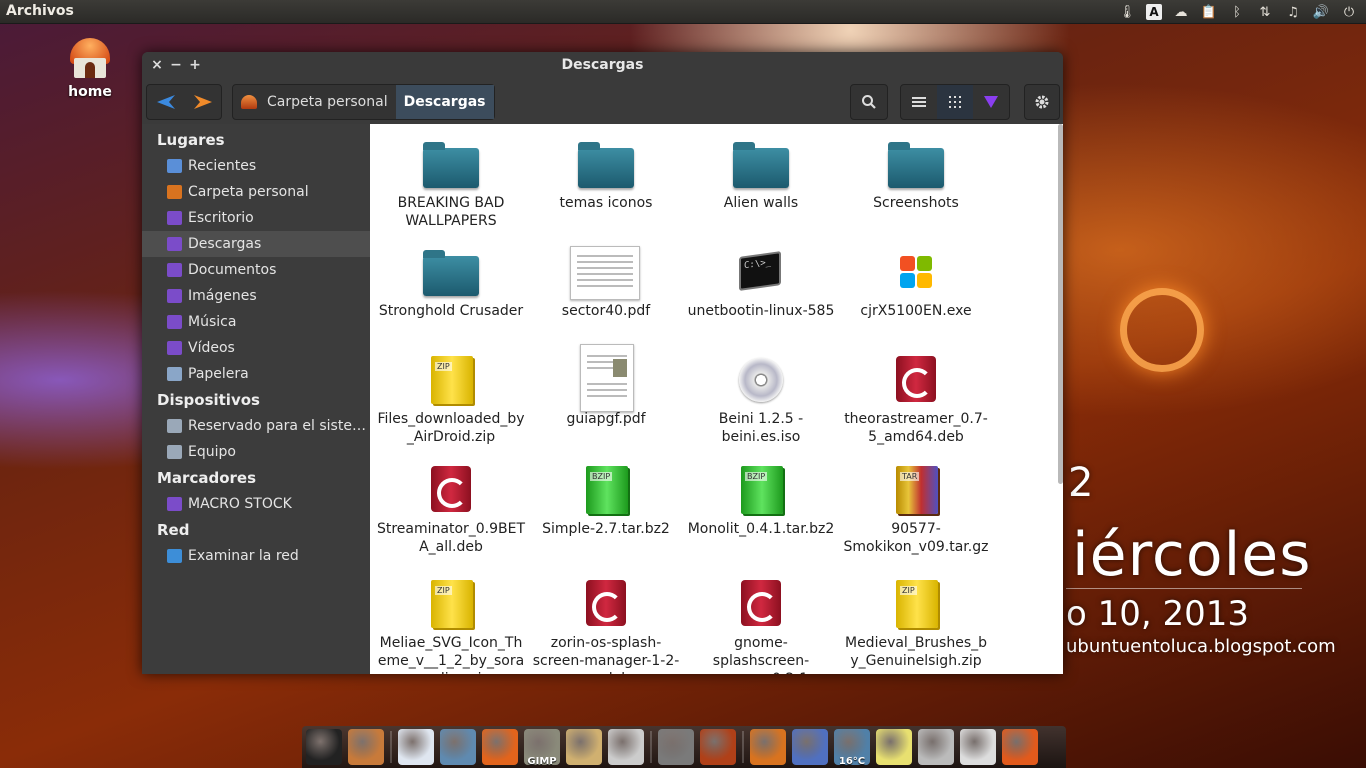  What do you see at coordinates (718, 747) in the screenshot?
I see `wolf-app-icon` at bounding box center [718, 747].